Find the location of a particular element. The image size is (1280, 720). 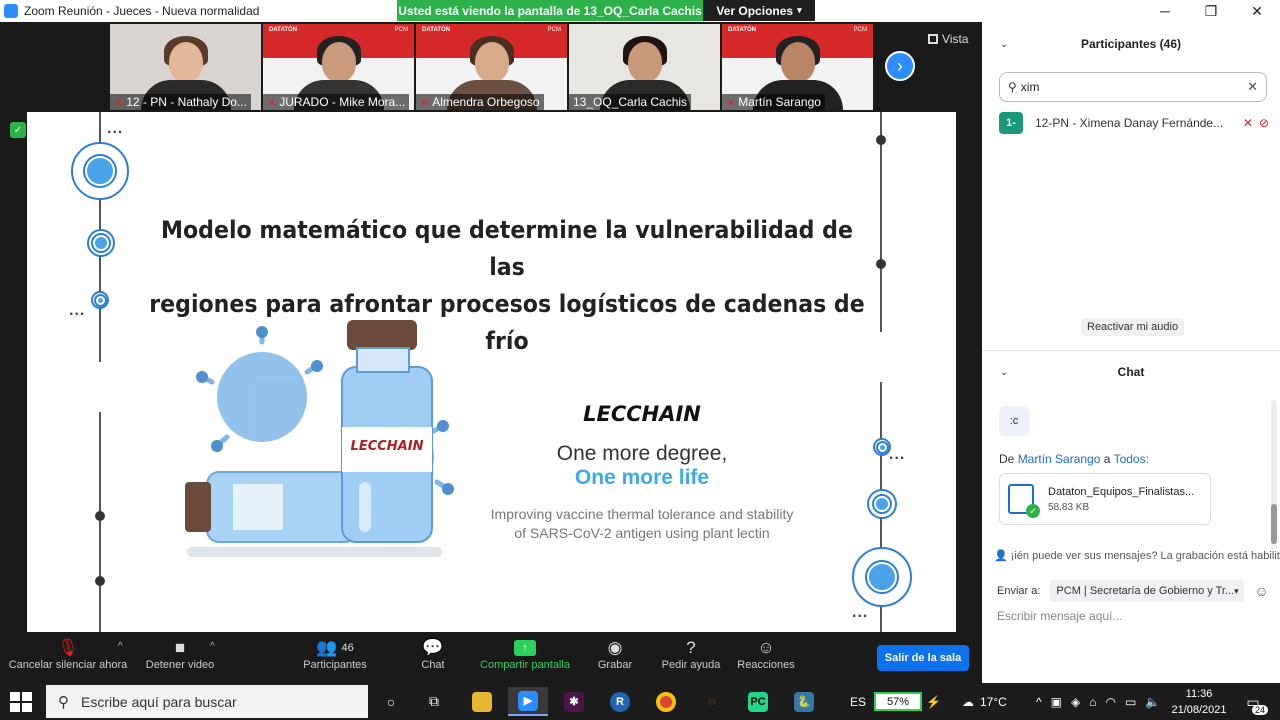

tagline-line1: One more degree, is located at coordinates (642, 453).